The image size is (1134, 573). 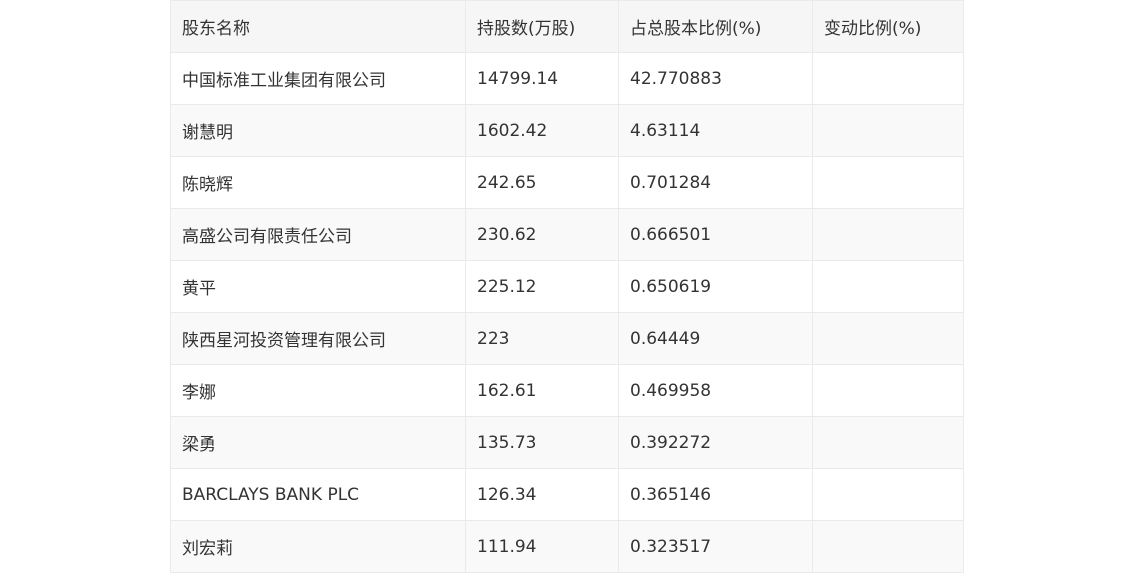 I want to click on cell-shareholder-name: 刘宏莉, so click(x=318, y=546).